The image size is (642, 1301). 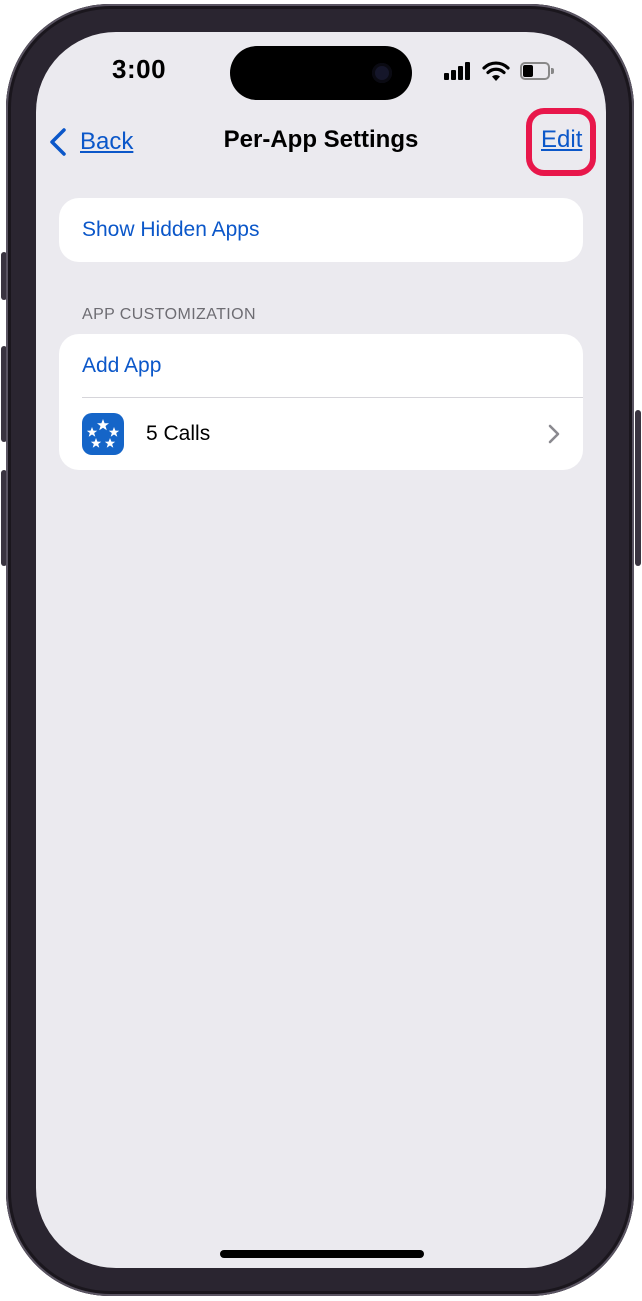 I want to click on app-customization-group: Add App 5 Calls, so click(x=321, y=402).